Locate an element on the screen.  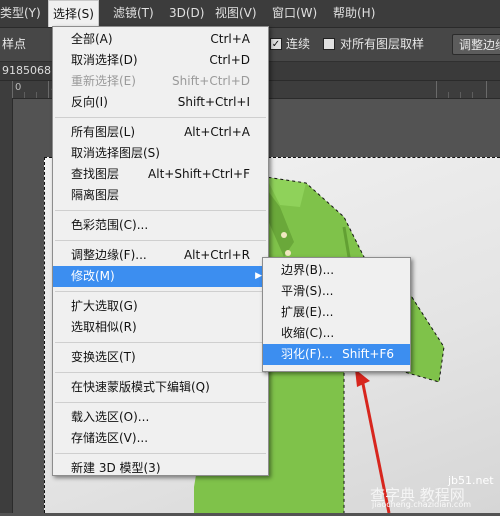
menu-select: 选择(S) is located at coordinates (73, 13).